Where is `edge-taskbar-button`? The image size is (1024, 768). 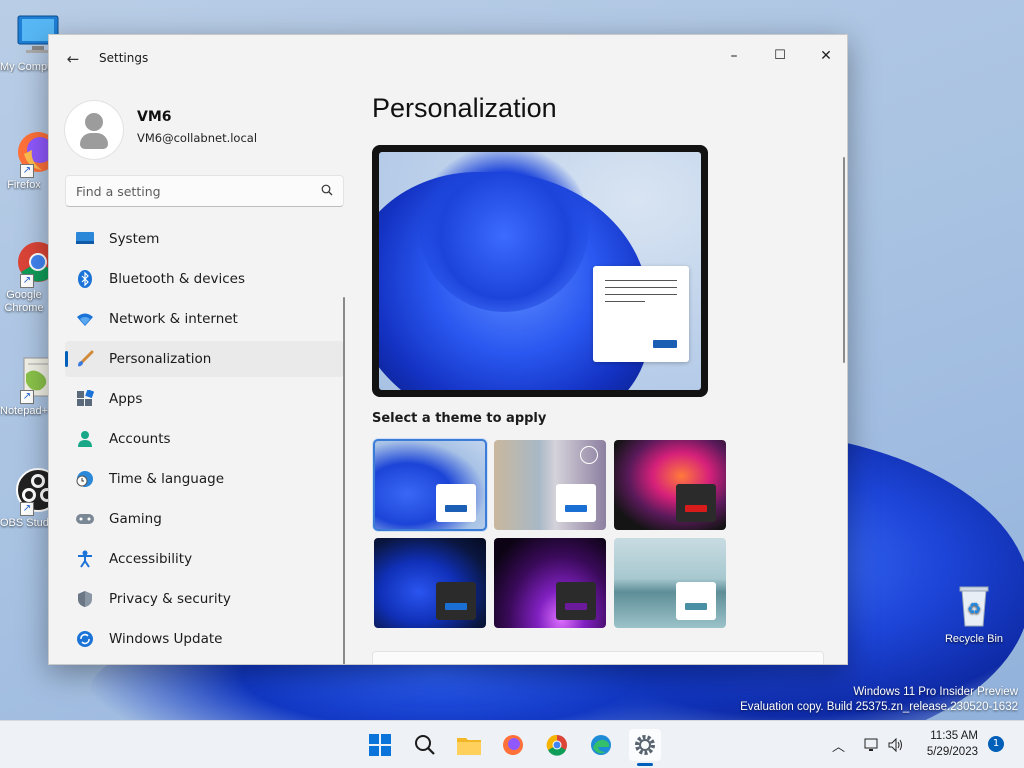
edge-taskbar-button is located at coordinates (601, 745).